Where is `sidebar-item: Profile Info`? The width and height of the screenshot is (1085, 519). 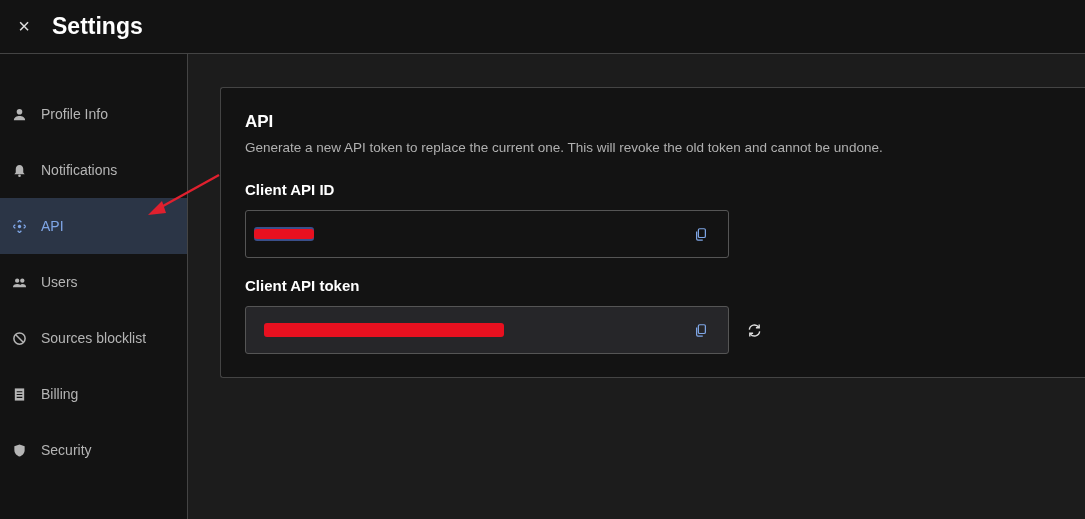 sidebar-item: Profile Info is located at coordinates (93, 114).